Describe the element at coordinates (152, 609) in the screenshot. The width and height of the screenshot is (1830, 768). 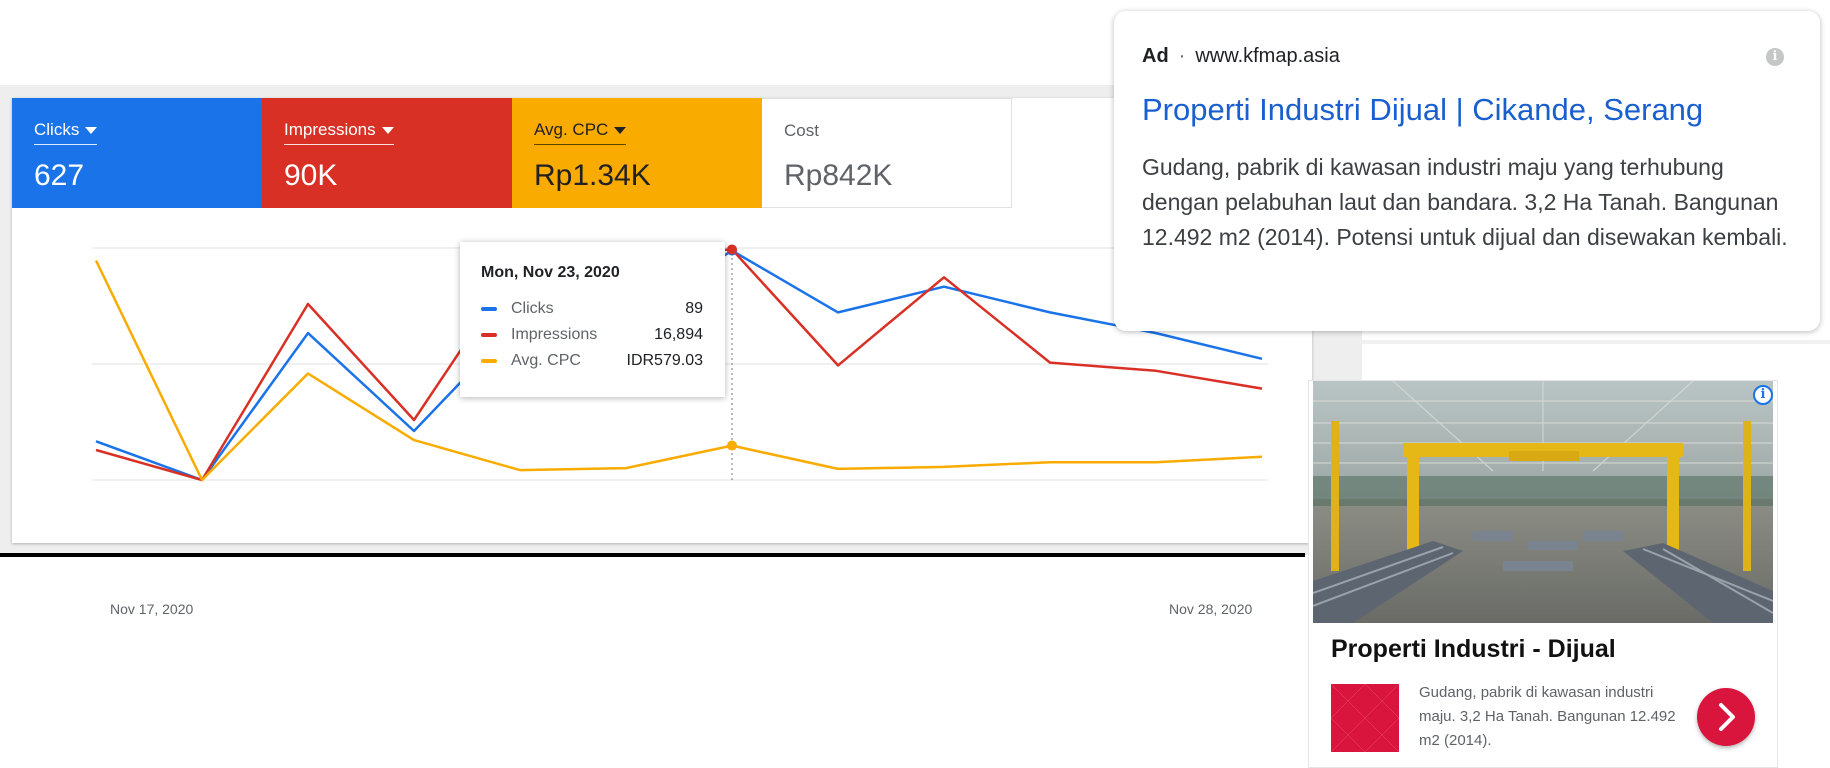
I see `x-axis-start-label: Nov 17, 2020` at that location.